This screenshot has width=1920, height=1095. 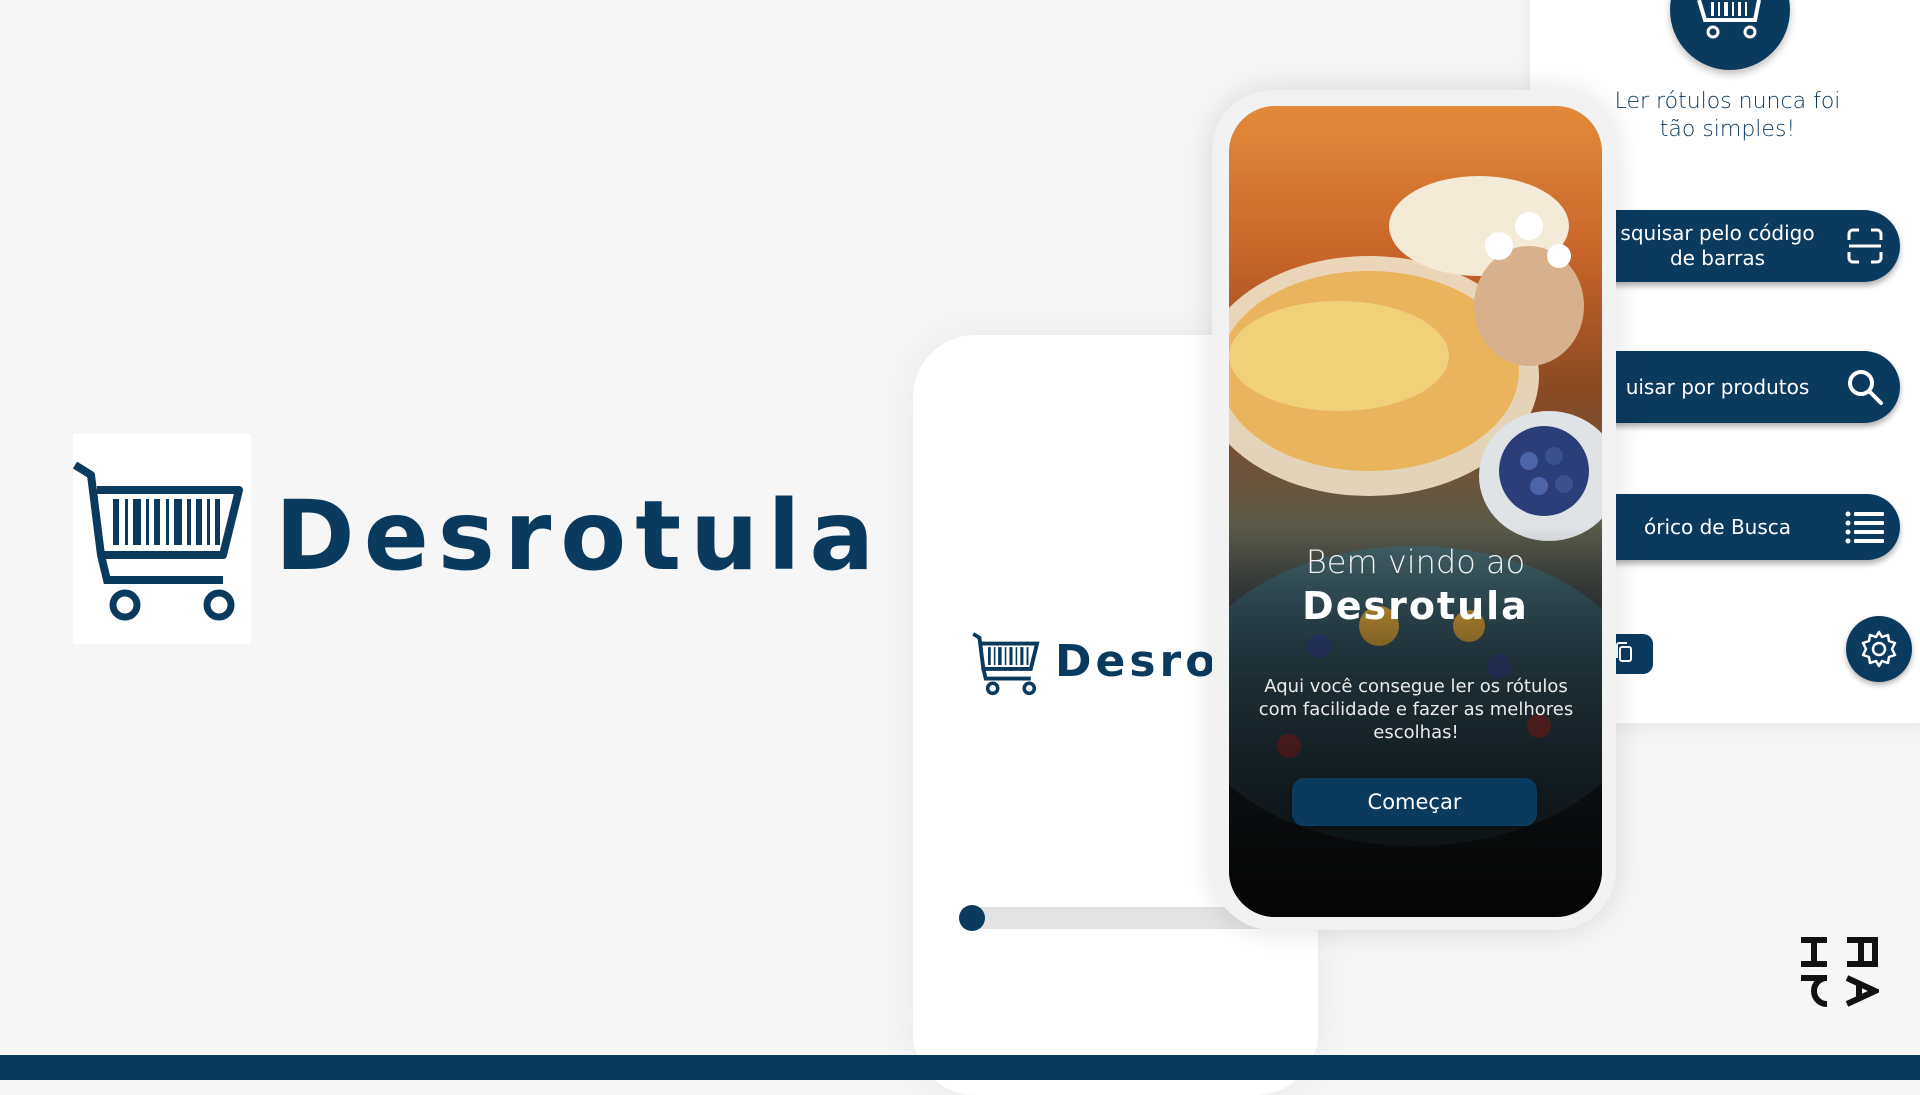 What do you see at coordinates (1865, 246) in the screenshot?
I see `barcode-scan-icon` at bounding box center [1865, 246].